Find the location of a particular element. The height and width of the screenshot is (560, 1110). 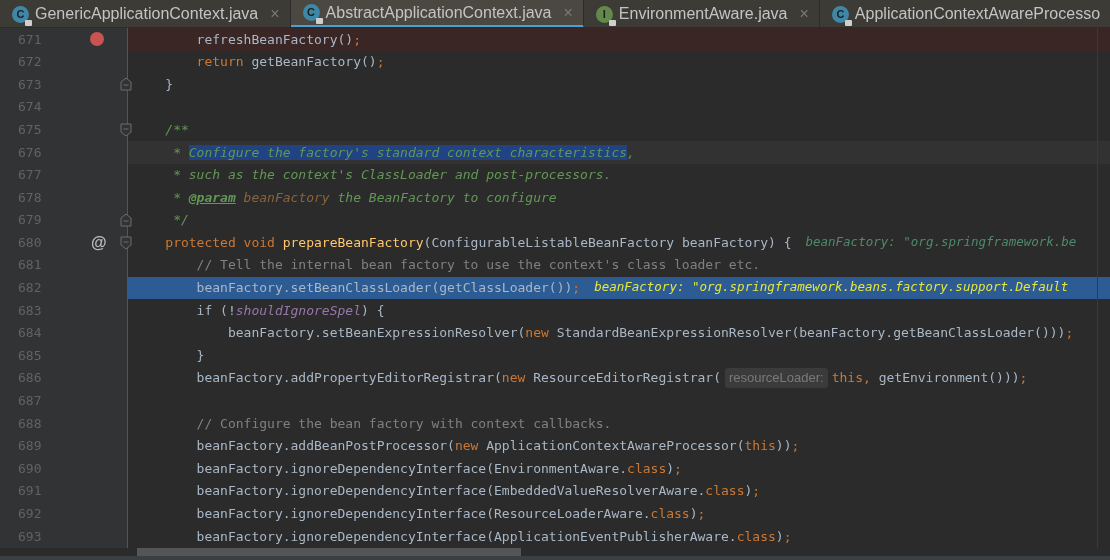

code-line: * @param beanFactory the BeanFactory to configure is located at coordinates (364, 197).